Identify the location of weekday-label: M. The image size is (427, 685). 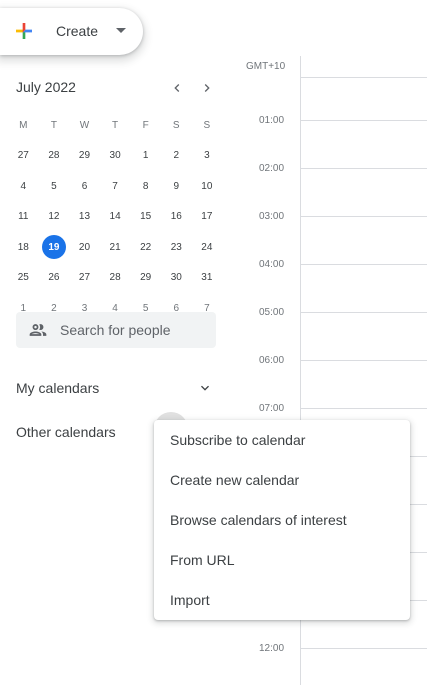
(23, 125).